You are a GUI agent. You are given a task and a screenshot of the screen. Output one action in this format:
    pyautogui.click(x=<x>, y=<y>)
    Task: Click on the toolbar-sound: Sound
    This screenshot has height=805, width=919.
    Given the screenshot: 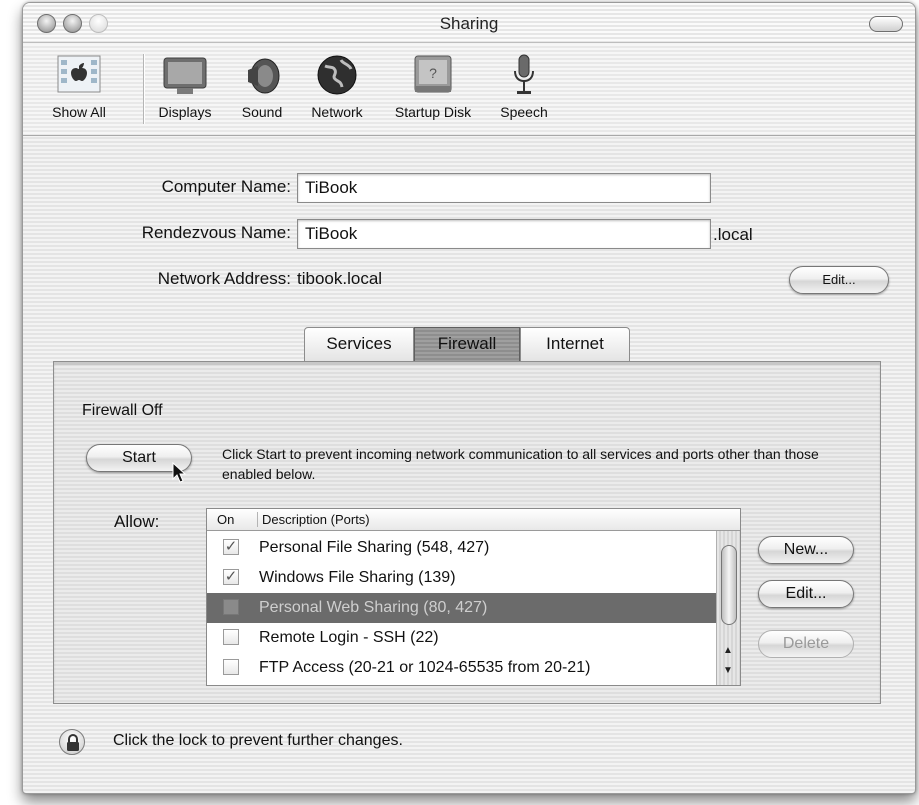 What is the action you would take?
    pyautogui.click(x=262, y=86)
    